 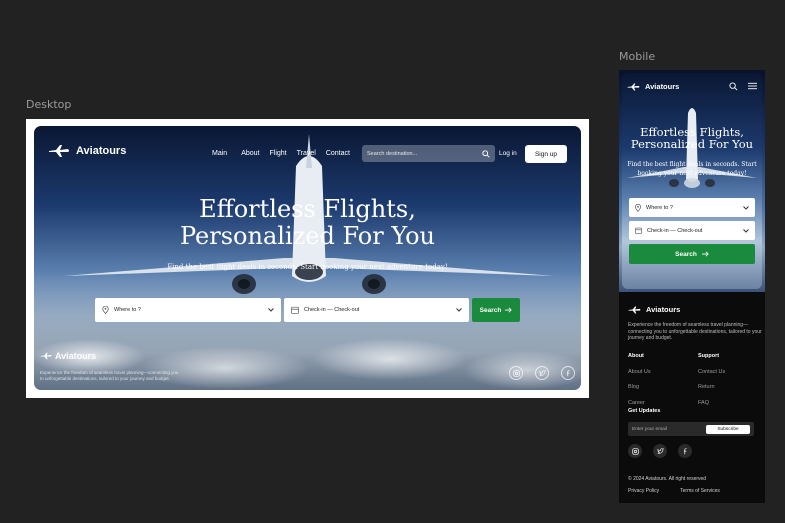 I want to click on dates-field: Check-in — Check-out, so click(x=376, y=310).